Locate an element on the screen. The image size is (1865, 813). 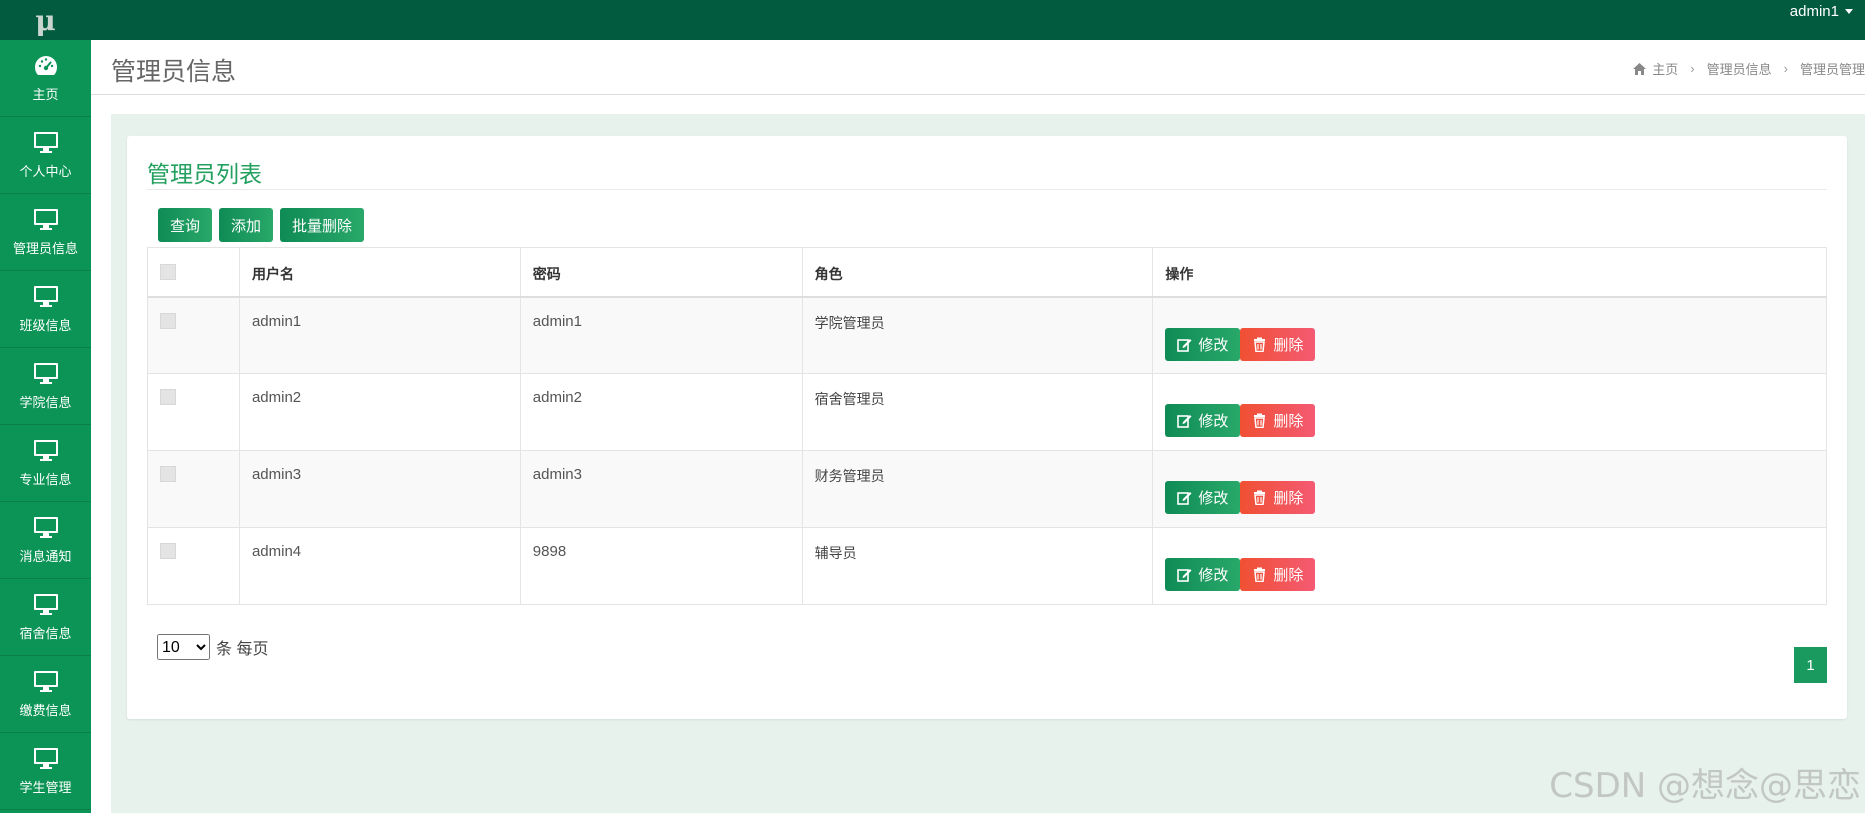
sidebar-item-student-mgmt: 学生管理 is located at coordinates (45, 771).